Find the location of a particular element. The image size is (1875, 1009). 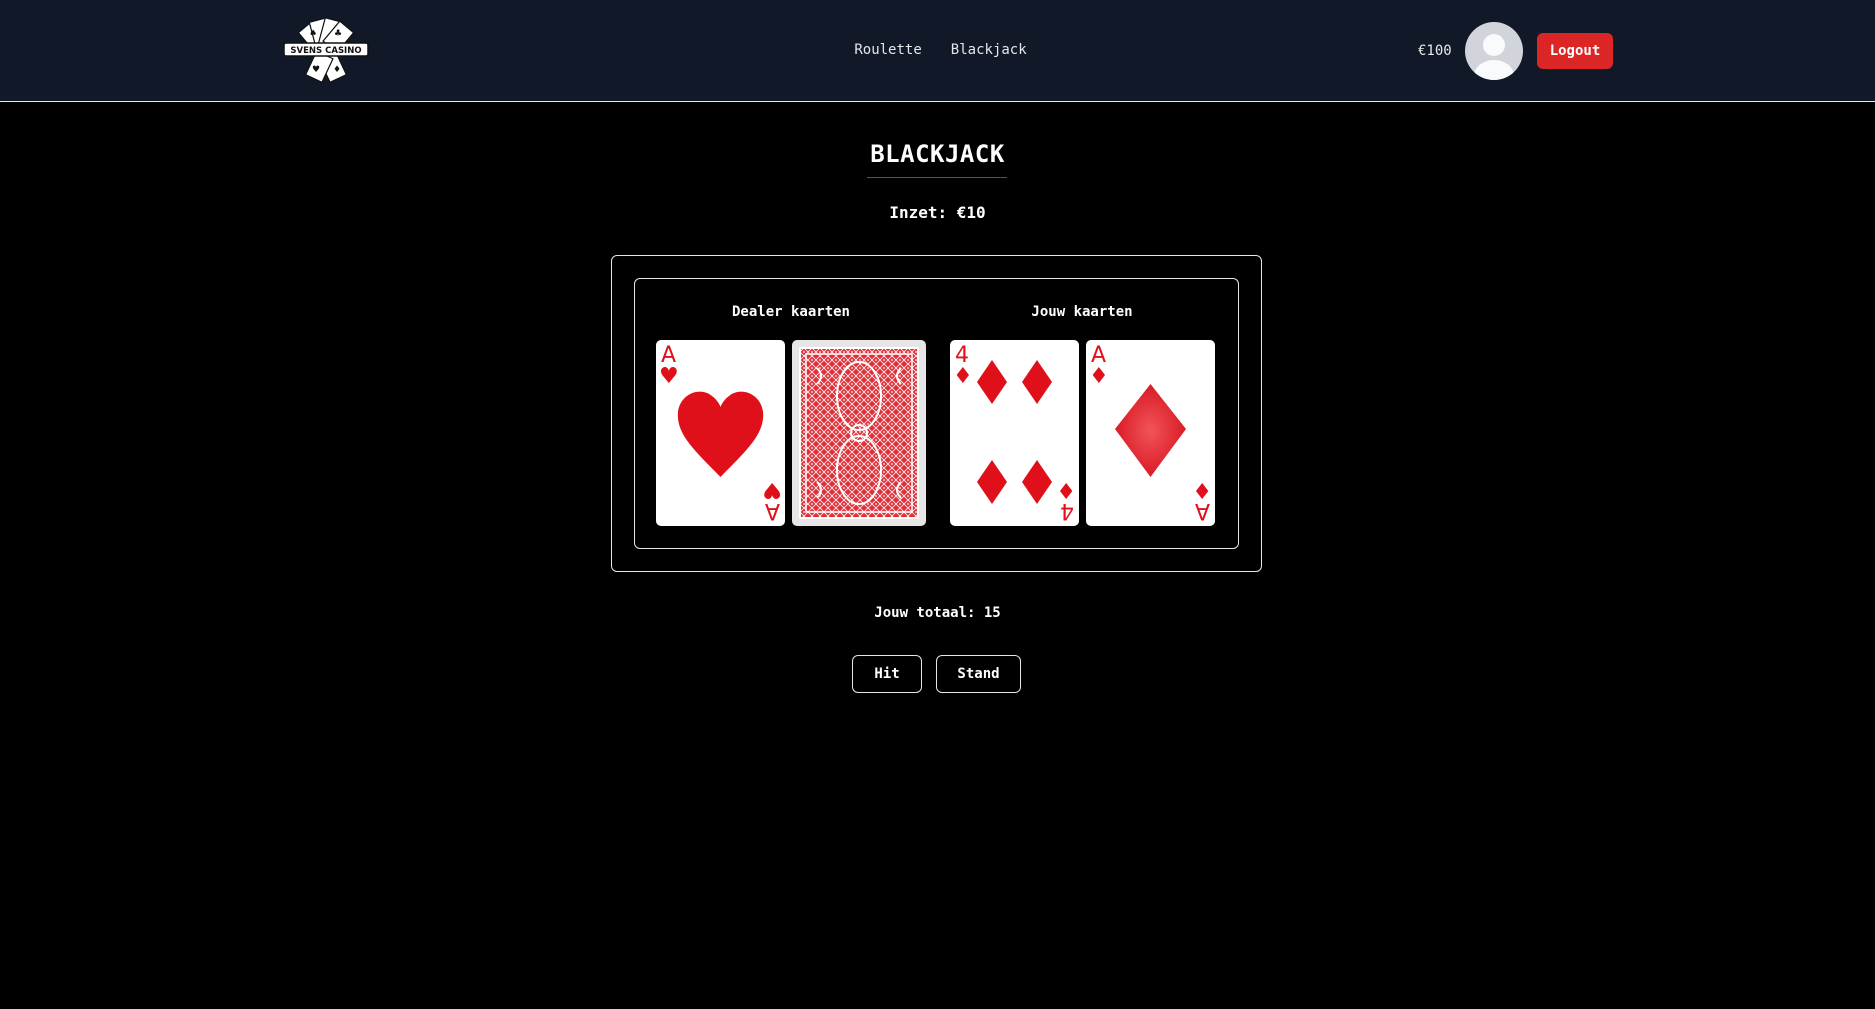

logout-button: Logout is located at coordinates (1575, 51).